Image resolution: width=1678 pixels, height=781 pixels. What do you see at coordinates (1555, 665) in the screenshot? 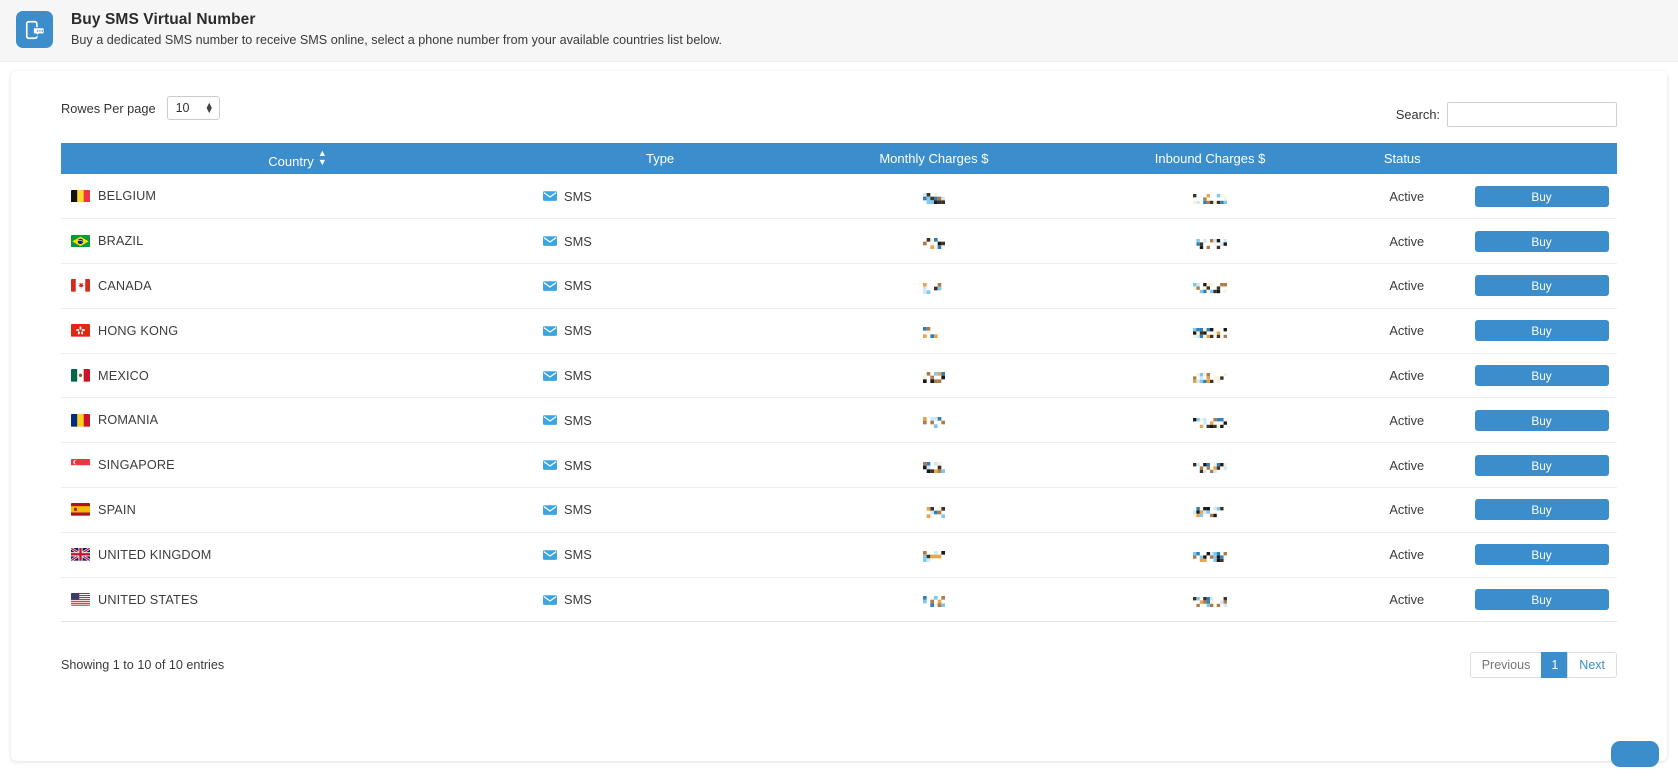
I see `pagination-page-1: 1` at bounding box center [1555, 665].